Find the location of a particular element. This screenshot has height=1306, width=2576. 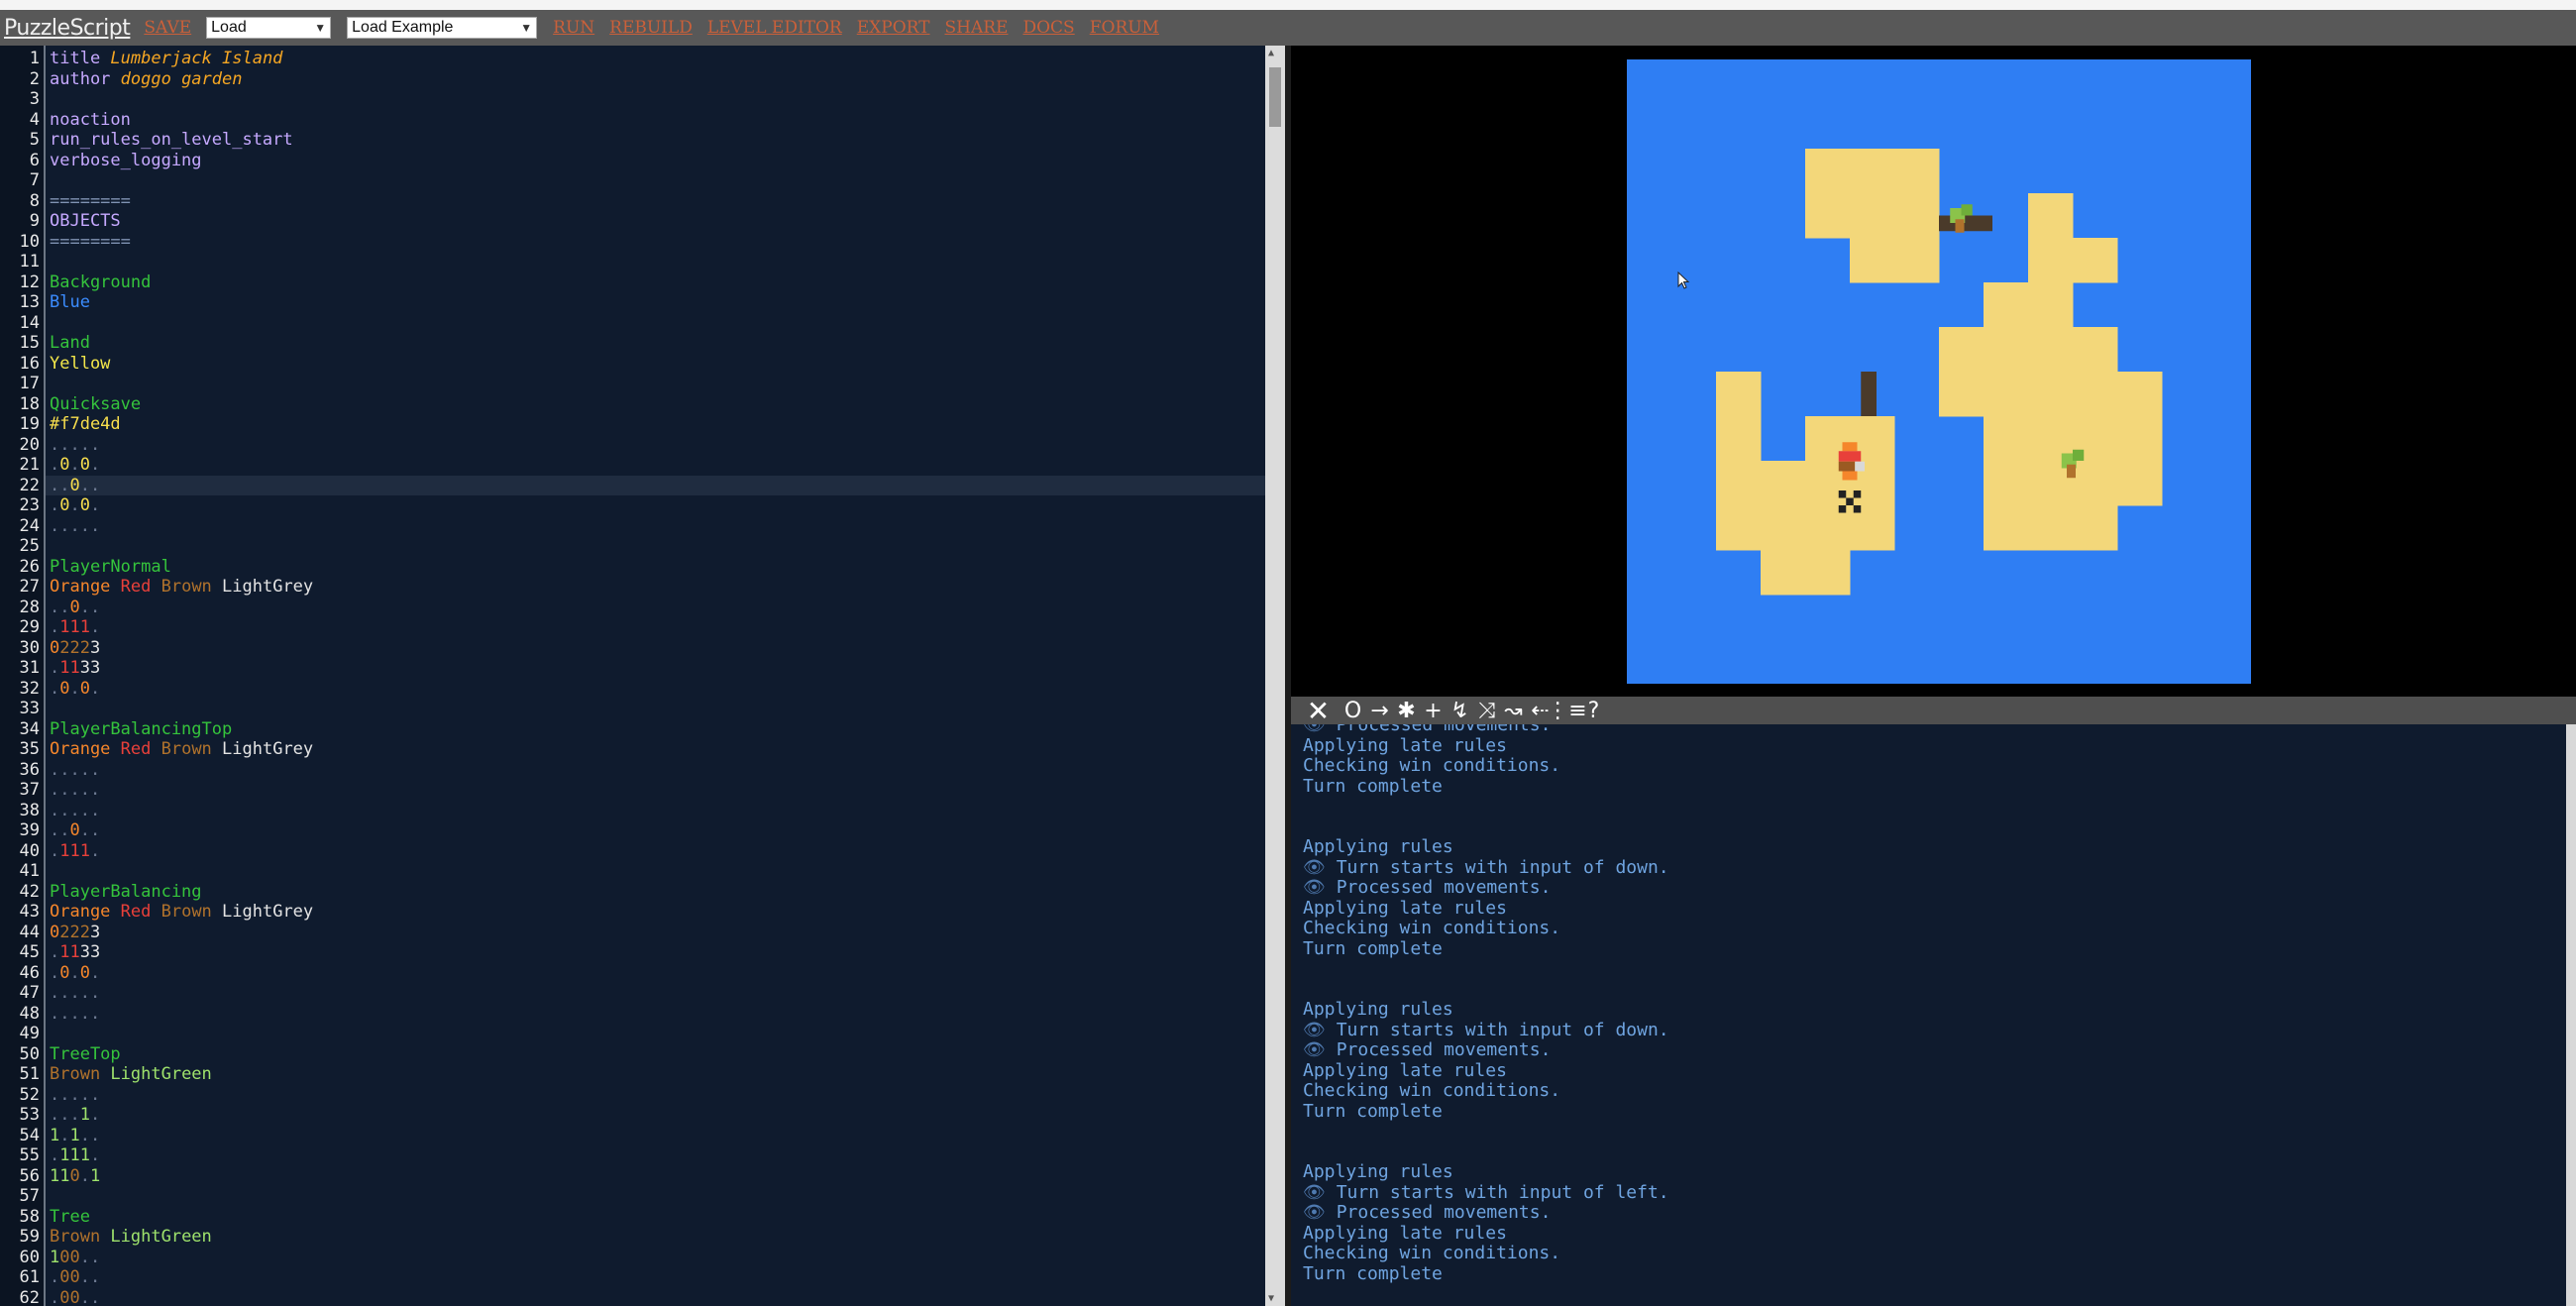

list-icon: ⋮≡ is located at coordinates (1566, 710).